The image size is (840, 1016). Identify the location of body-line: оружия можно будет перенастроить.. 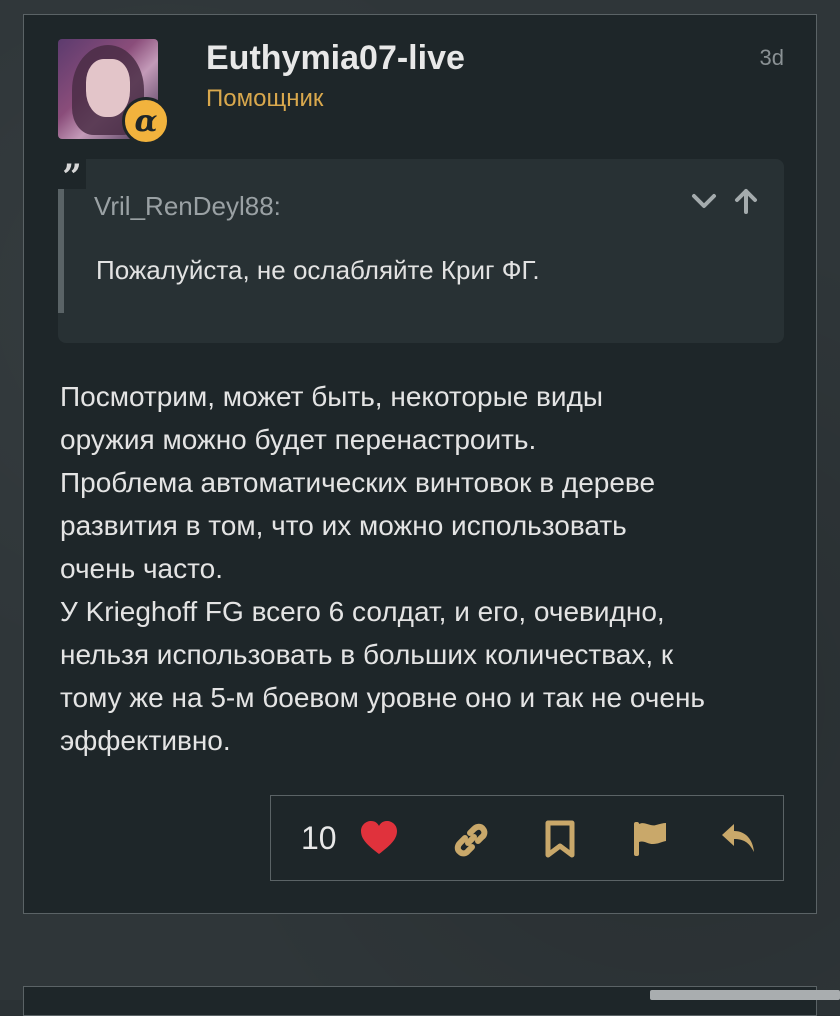
(298, 439).